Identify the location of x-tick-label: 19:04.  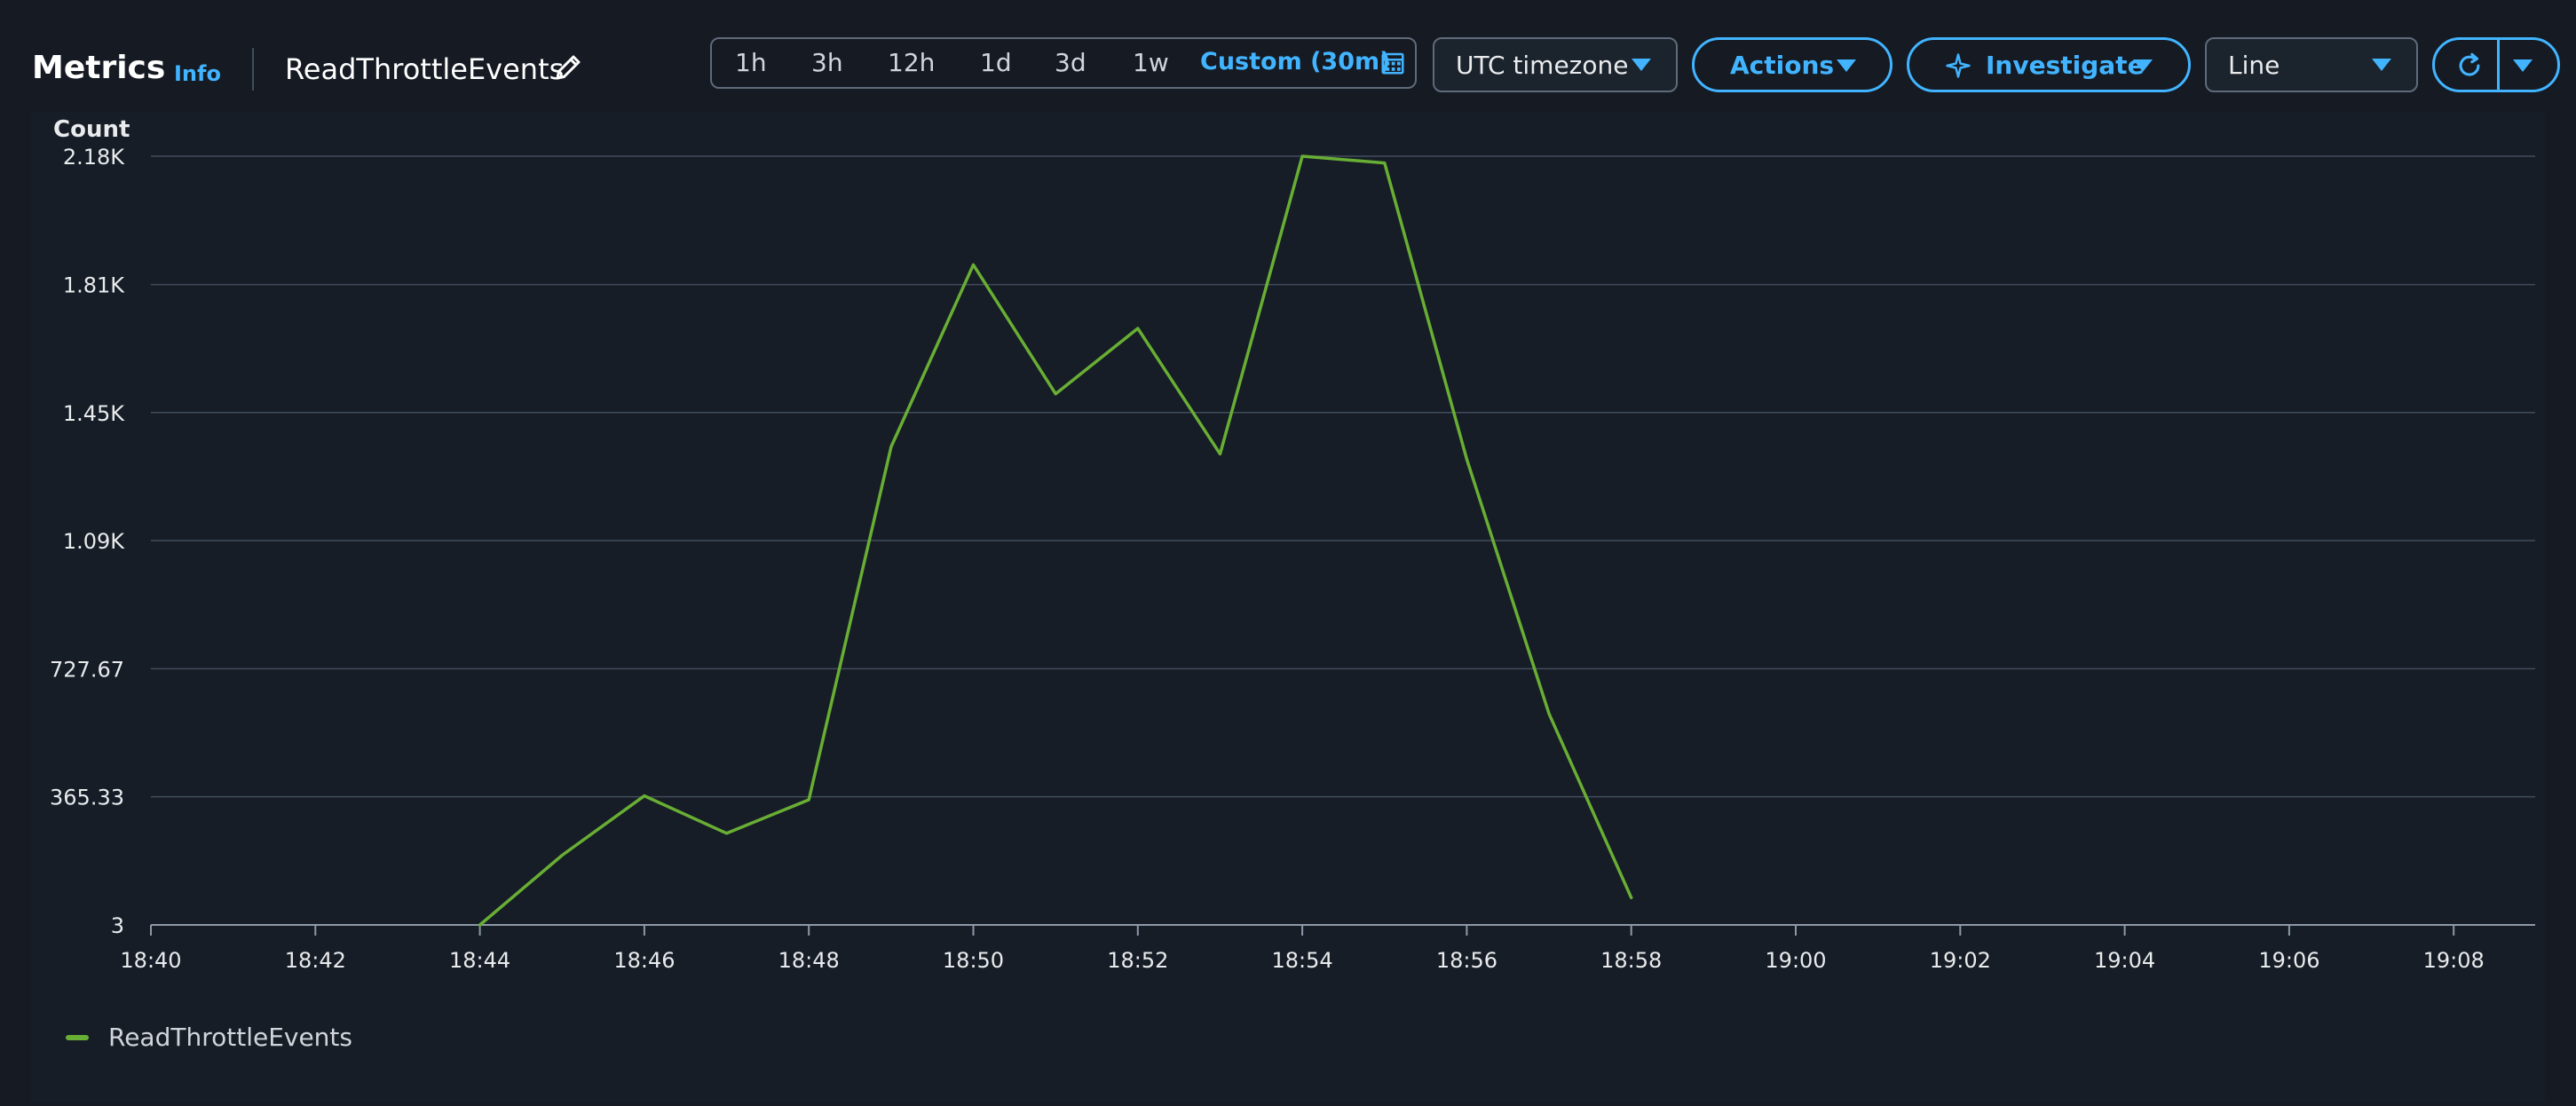
(2124, 960).